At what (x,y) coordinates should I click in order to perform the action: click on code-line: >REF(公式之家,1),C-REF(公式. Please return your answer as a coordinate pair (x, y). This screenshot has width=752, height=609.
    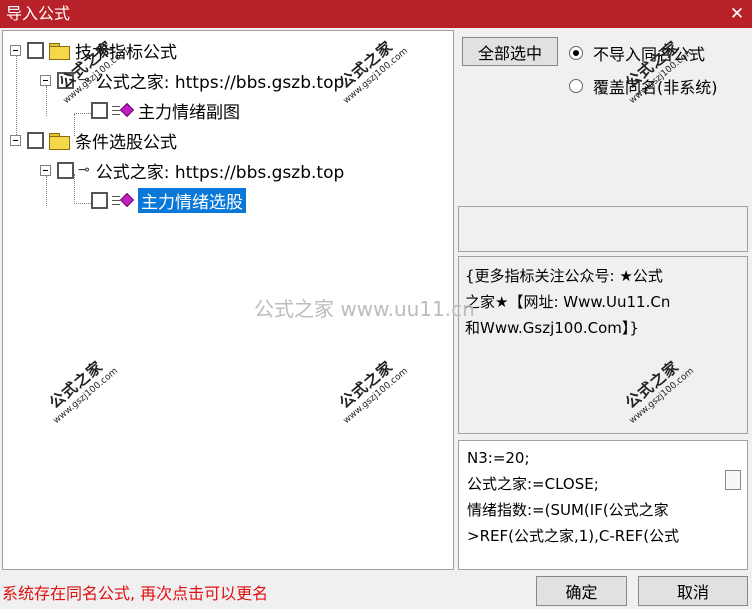
    Looking at the image, I should click on (573, 536).